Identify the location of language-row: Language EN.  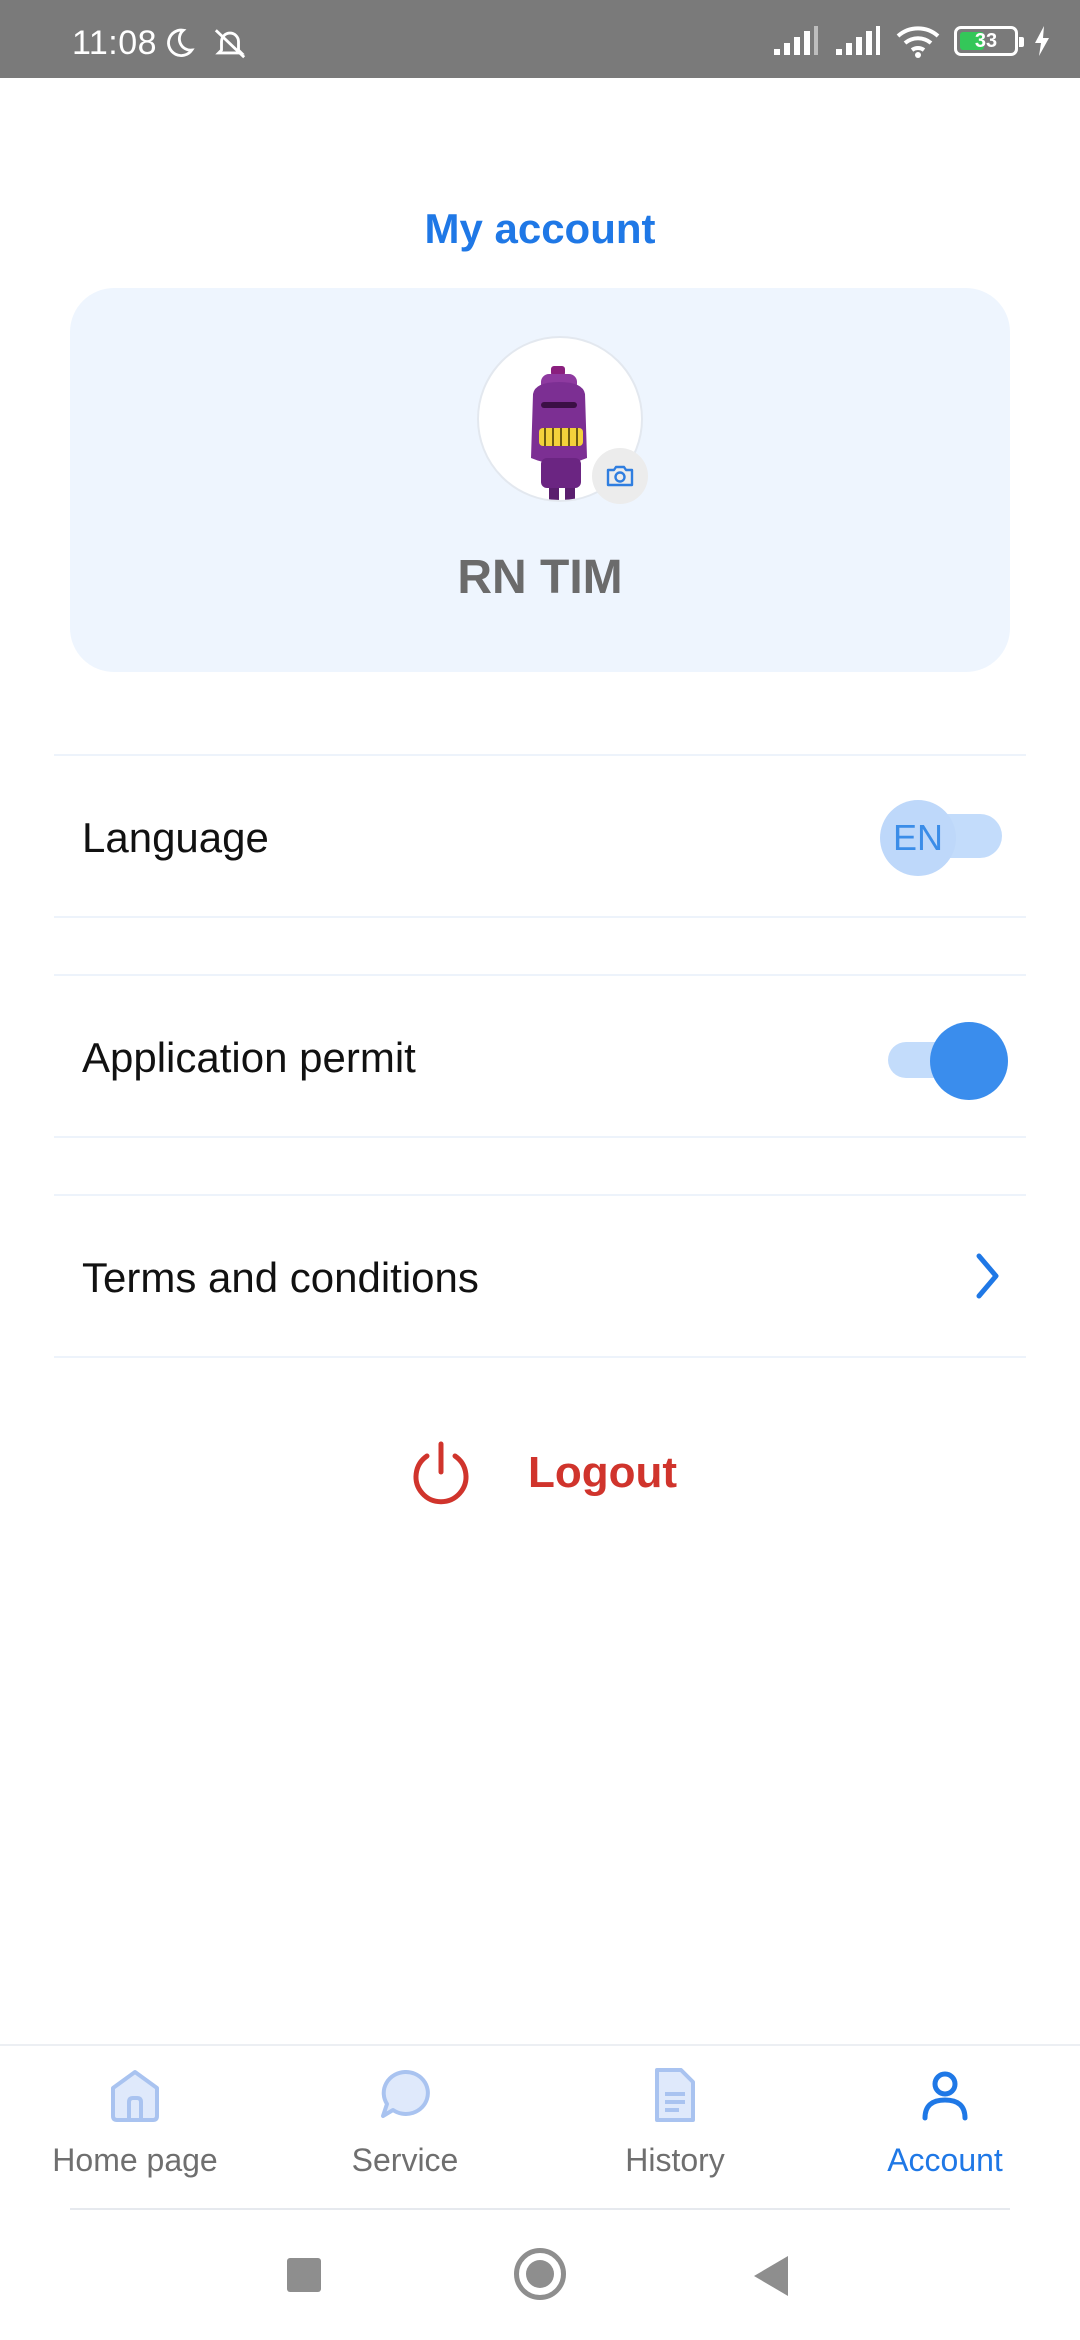
(540, 836).